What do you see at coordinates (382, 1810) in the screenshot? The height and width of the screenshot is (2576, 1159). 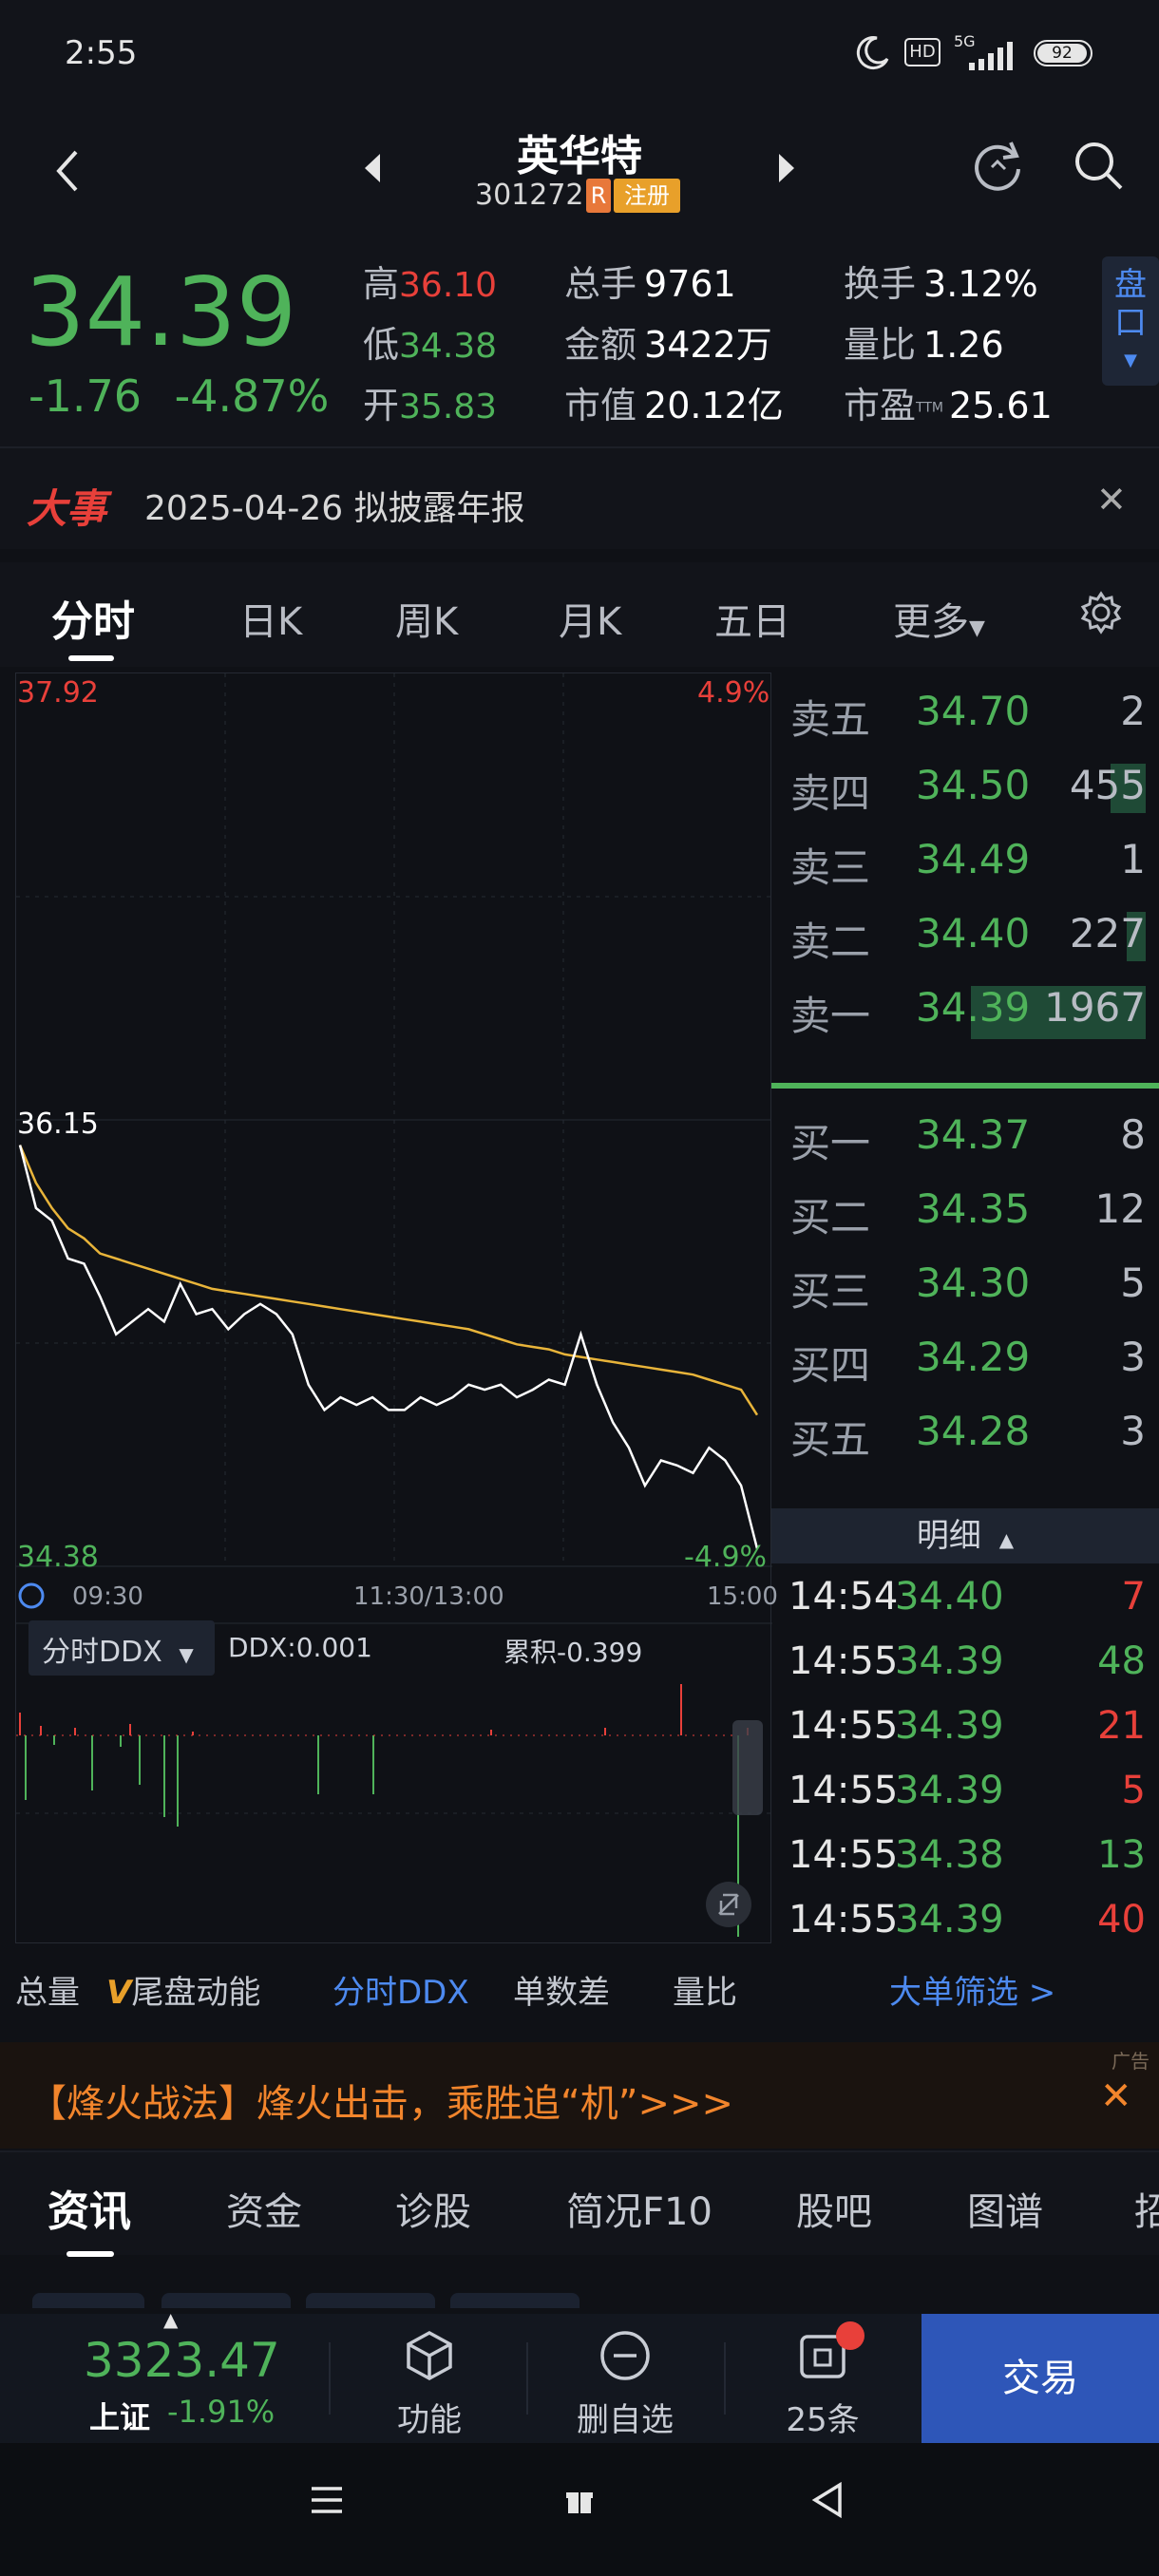 I see `ddx-bars` at bounding box center [382, 1810].